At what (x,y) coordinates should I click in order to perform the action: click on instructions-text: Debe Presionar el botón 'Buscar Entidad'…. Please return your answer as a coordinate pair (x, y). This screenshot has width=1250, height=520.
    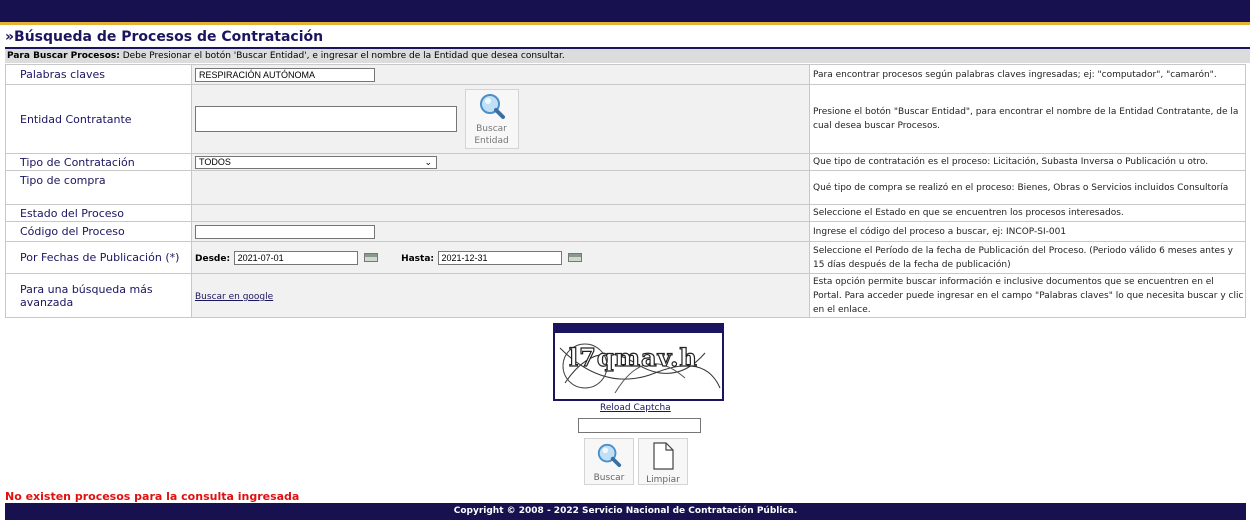
    Looking at the image, I should click on (342, 56).